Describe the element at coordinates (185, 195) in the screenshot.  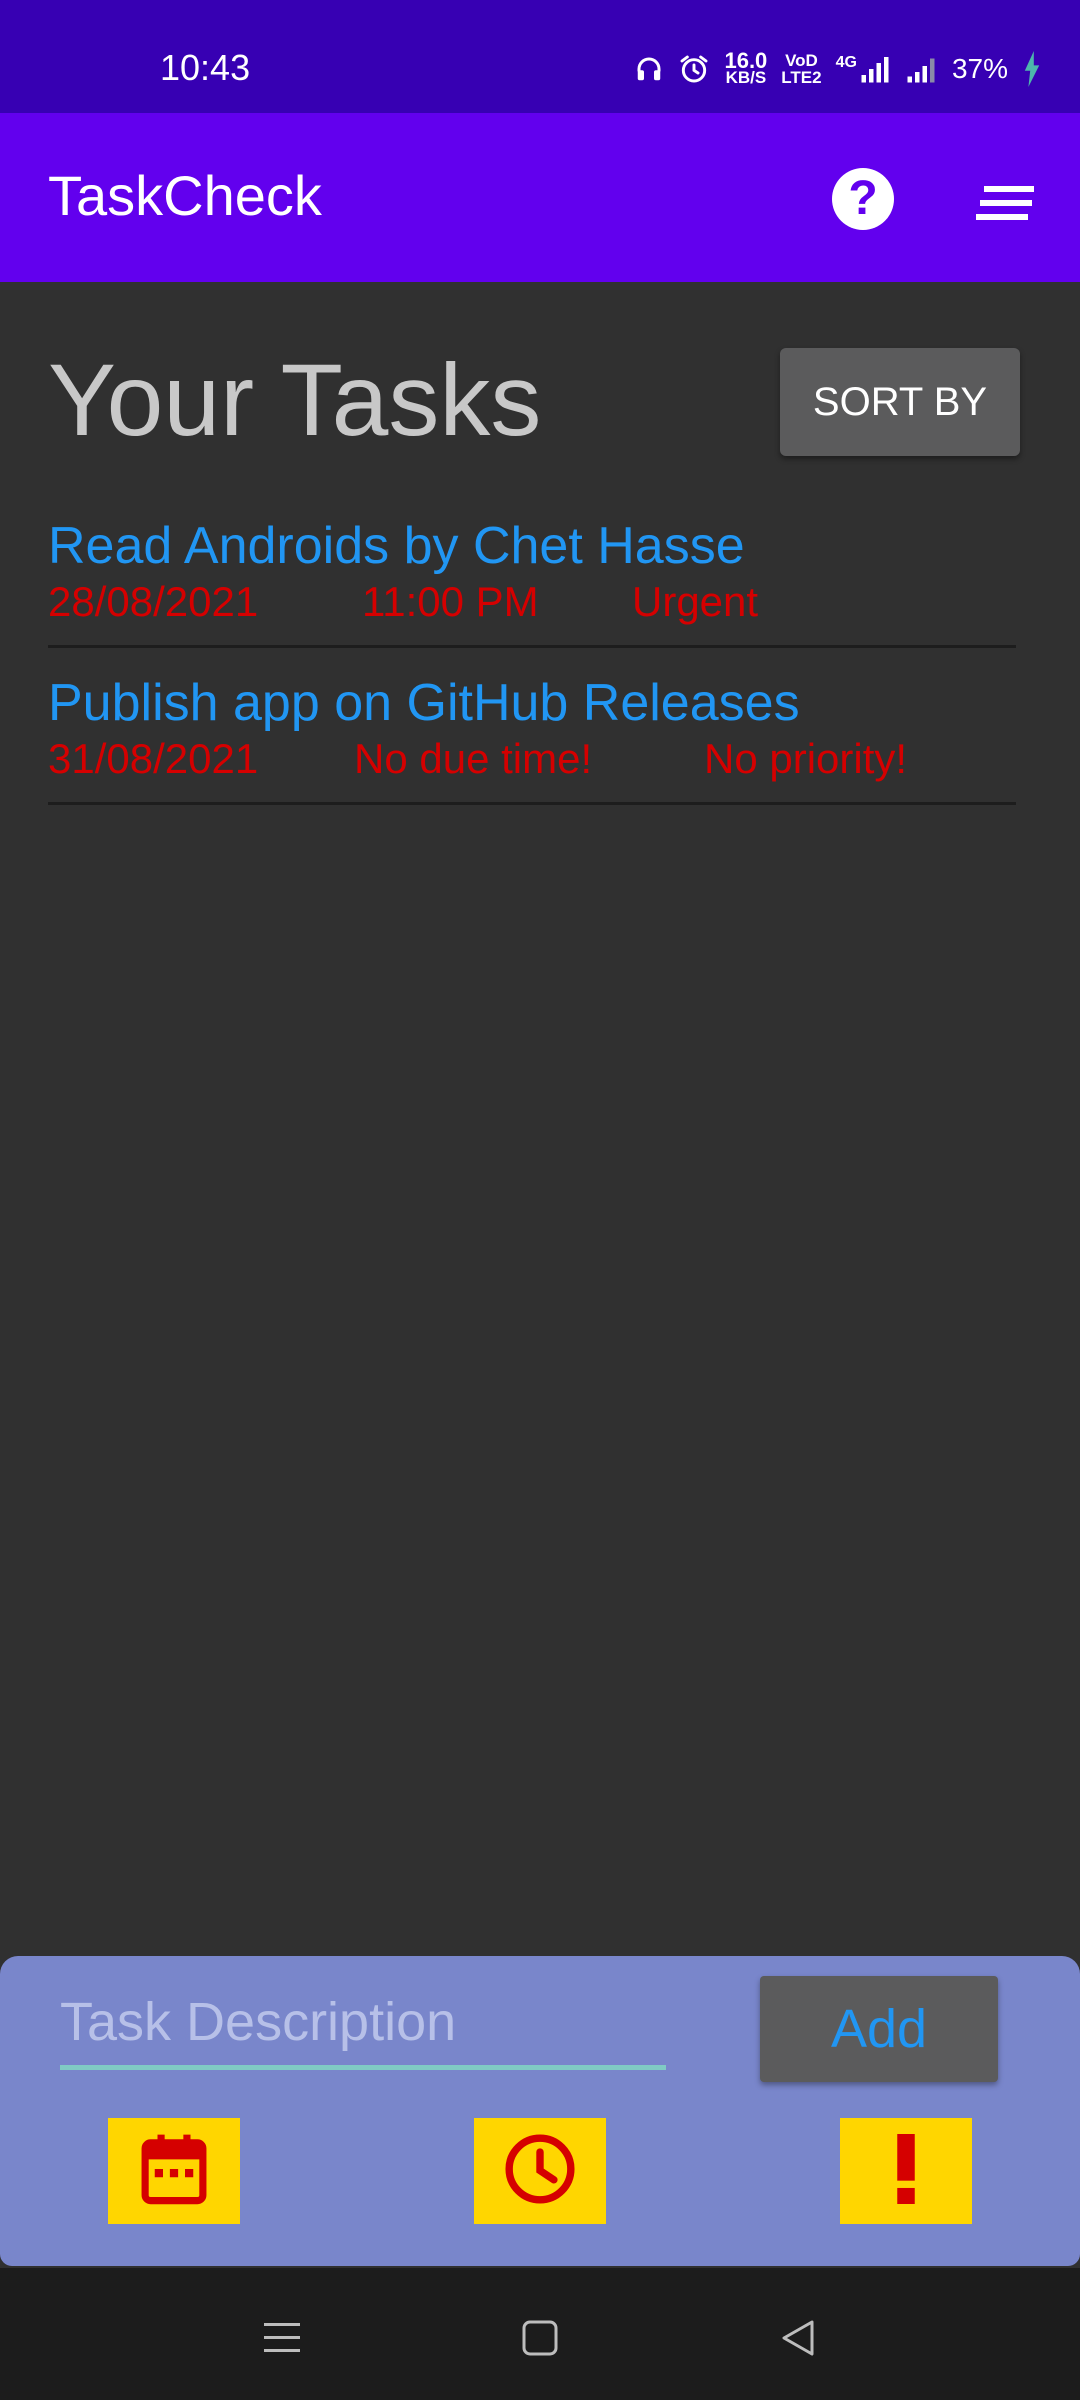
I see `app-title: TaskCheck` at that location.